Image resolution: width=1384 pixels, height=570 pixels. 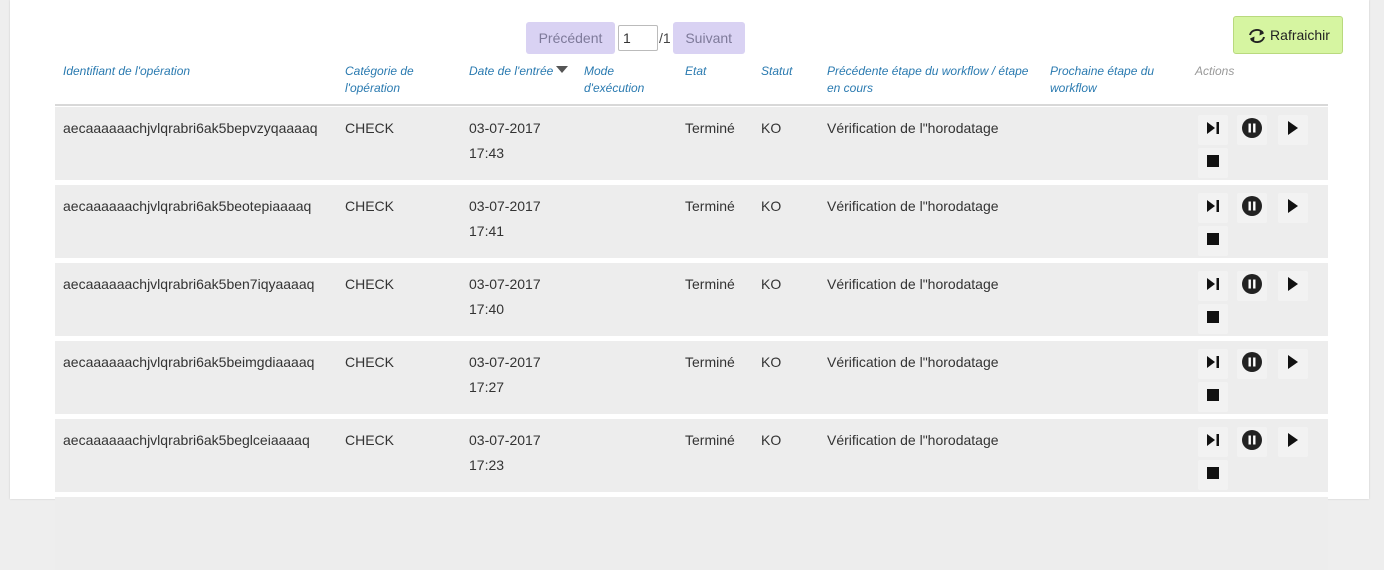 I want to click on entry-date: 03-07-2017 17:41, so click(x=505, y=219).